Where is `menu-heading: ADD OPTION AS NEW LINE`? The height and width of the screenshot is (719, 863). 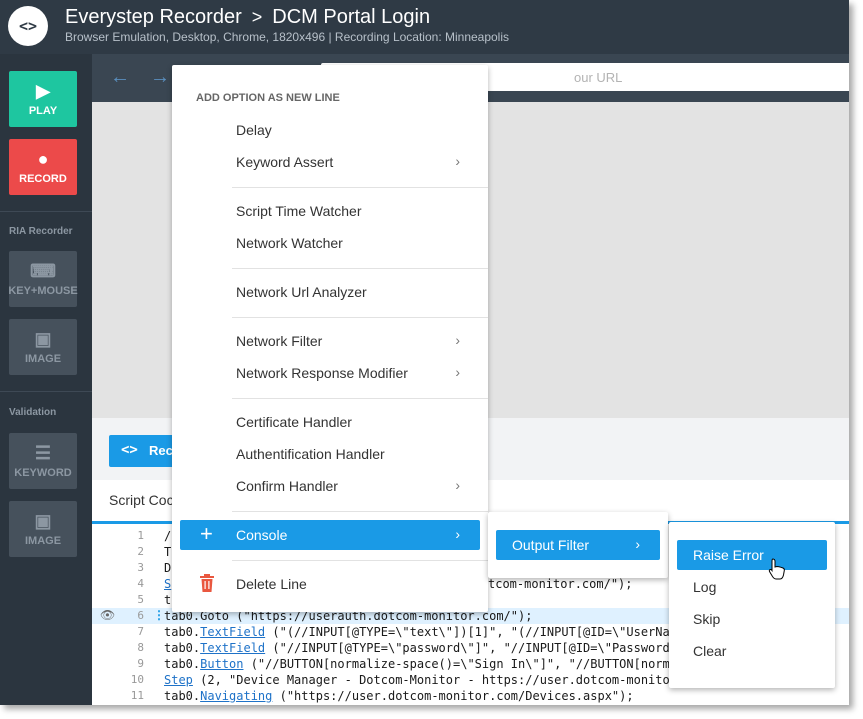 menu-heading: ADD OPTION AS NEW LINE is located at coordinates (268, 98).